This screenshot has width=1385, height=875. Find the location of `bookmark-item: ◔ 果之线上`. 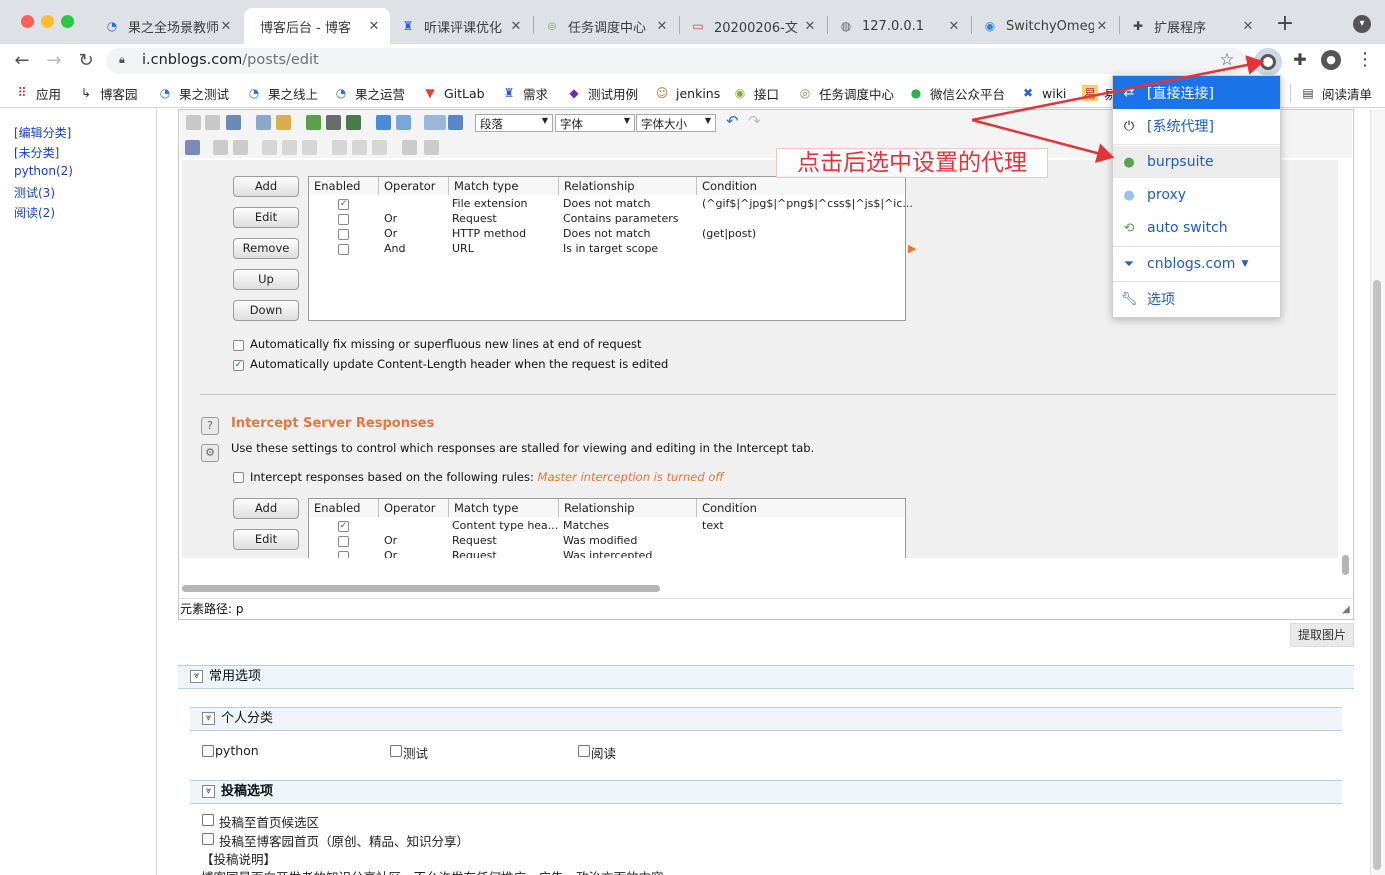

bookmark-item: ◔ 果之线上 is located at coordinates (282, 93).